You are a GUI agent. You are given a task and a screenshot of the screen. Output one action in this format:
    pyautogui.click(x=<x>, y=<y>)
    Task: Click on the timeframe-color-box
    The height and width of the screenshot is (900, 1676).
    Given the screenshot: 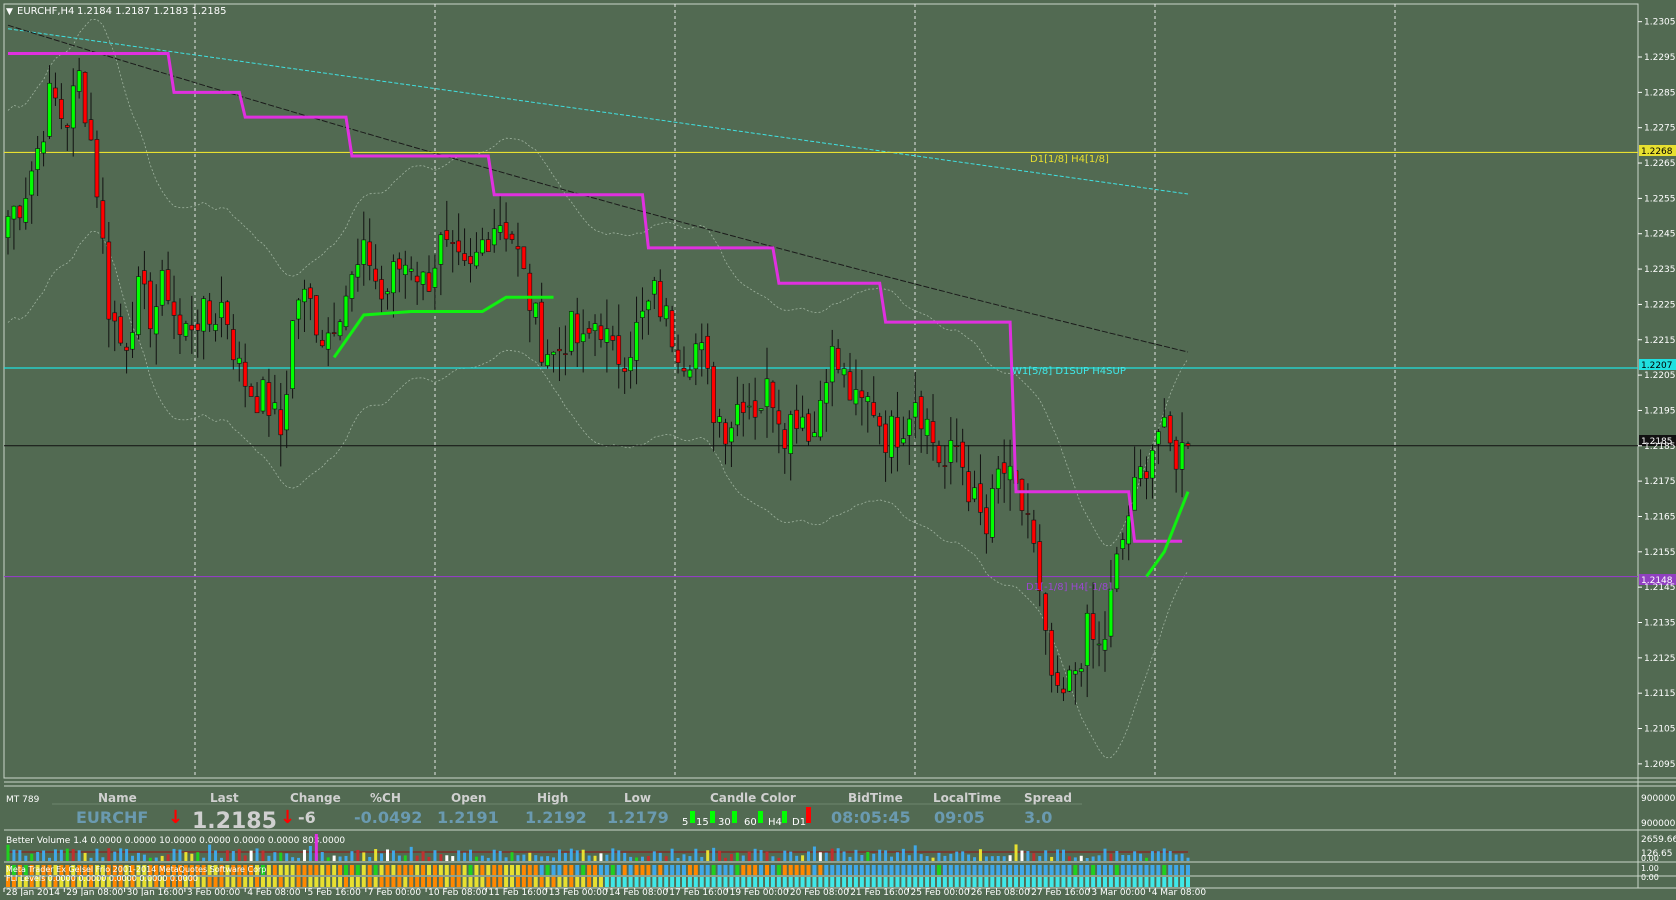 What is the action you would take?
    pyautogui.click(x=712, y=817)
    